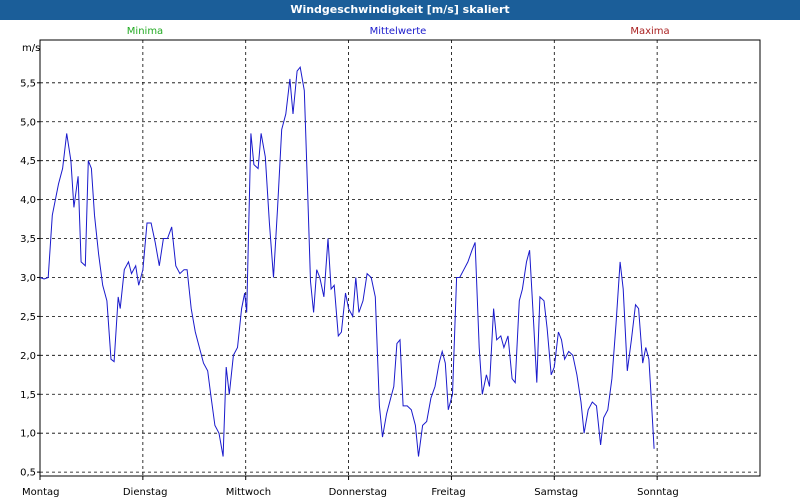  I want to click on legend-entry-minima: Minima, so click(145, 31).